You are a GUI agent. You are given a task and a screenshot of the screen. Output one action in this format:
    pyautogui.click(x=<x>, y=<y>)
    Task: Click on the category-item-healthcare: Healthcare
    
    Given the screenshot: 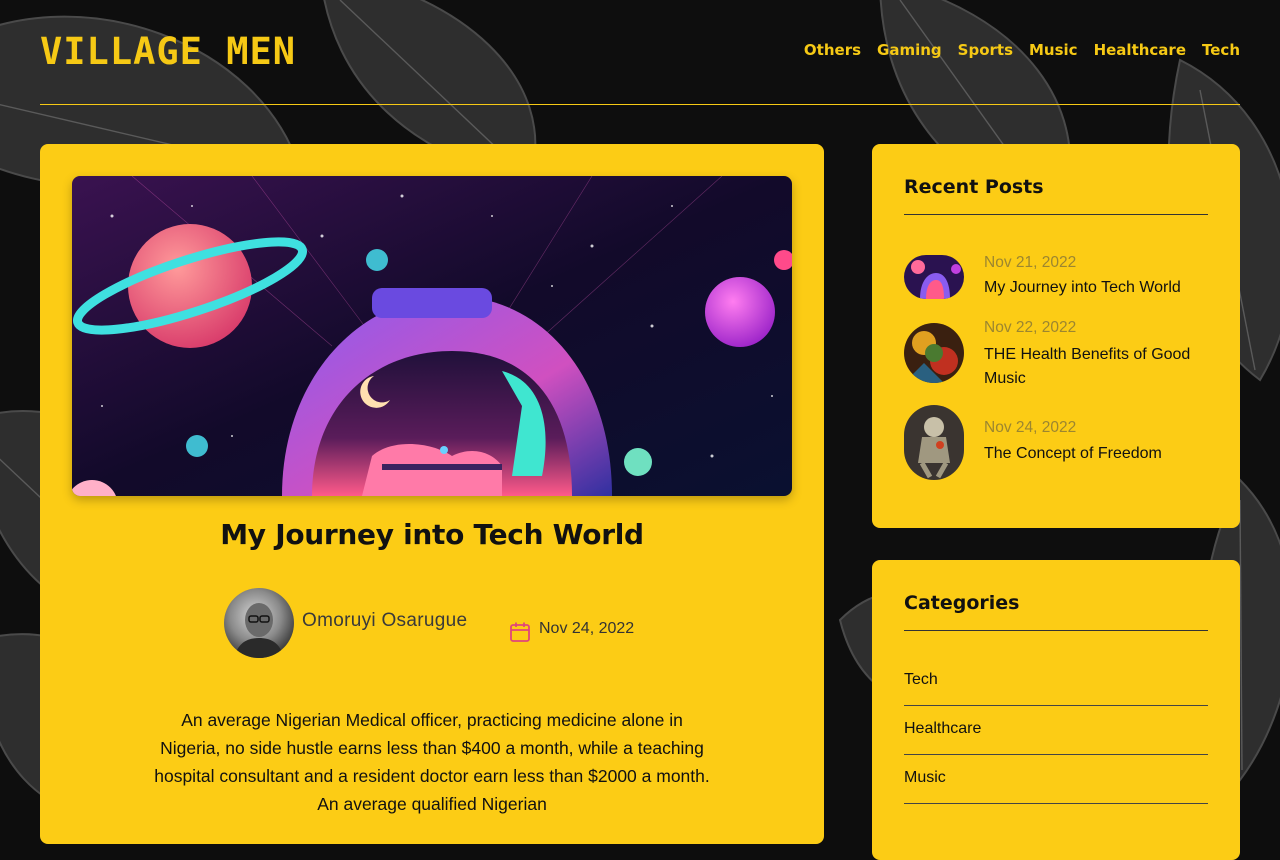 What is the action you would take?
    pyautogui.click(x=1056, y=730)
    